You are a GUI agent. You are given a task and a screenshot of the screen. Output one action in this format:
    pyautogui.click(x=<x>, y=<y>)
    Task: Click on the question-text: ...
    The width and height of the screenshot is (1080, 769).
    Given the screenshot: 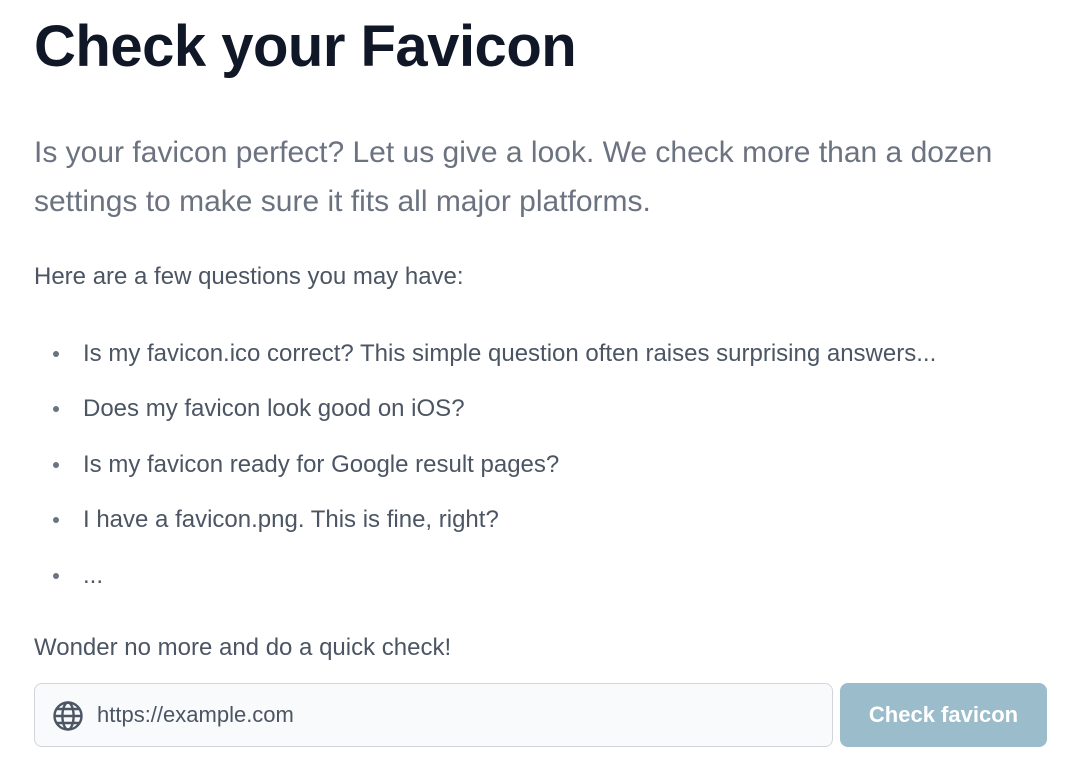 What is the action you would take?
    pyautogui.click(x=93, y=575)
    